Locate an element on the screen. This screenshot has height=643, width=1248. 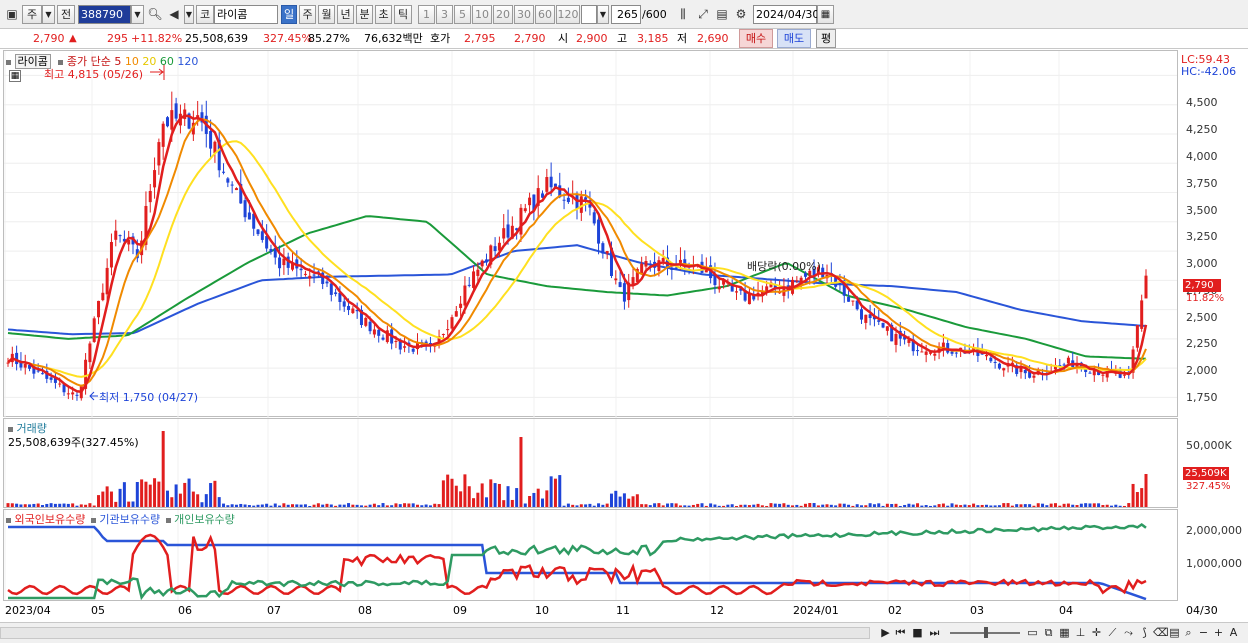
holding-legend: 외국인보유수량 기관보유수량 개인보유수량 is located at coordinates (120, 519).